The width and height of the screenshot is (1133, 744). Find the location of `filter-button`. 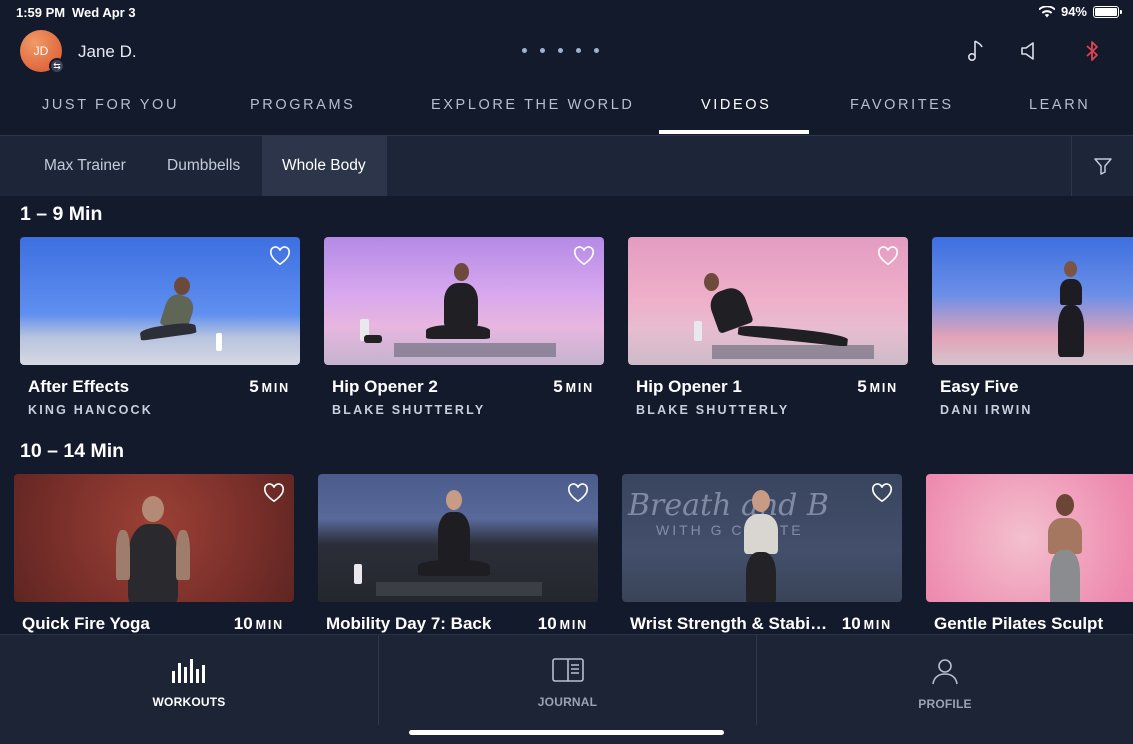

filter-button is located at coordinates (1102, 166).